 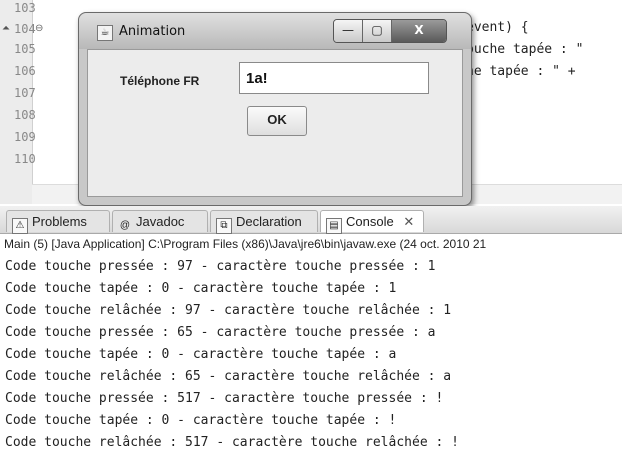 I want to click on phone-field-label: Téléphone FR, so click(x=160, y=81).